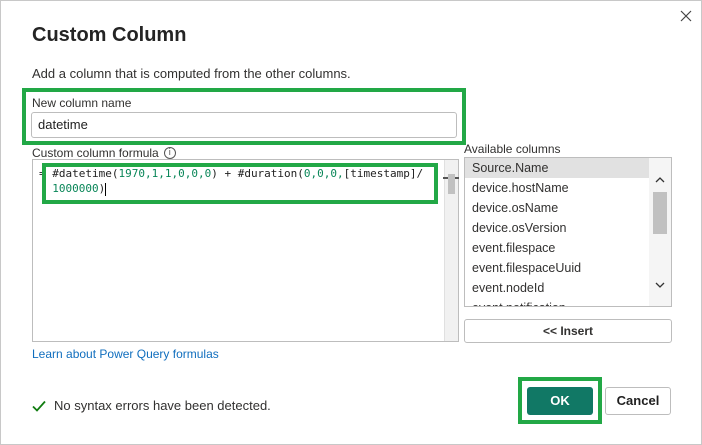  I want to click on list-item: Source.Name, so click(557, 168).